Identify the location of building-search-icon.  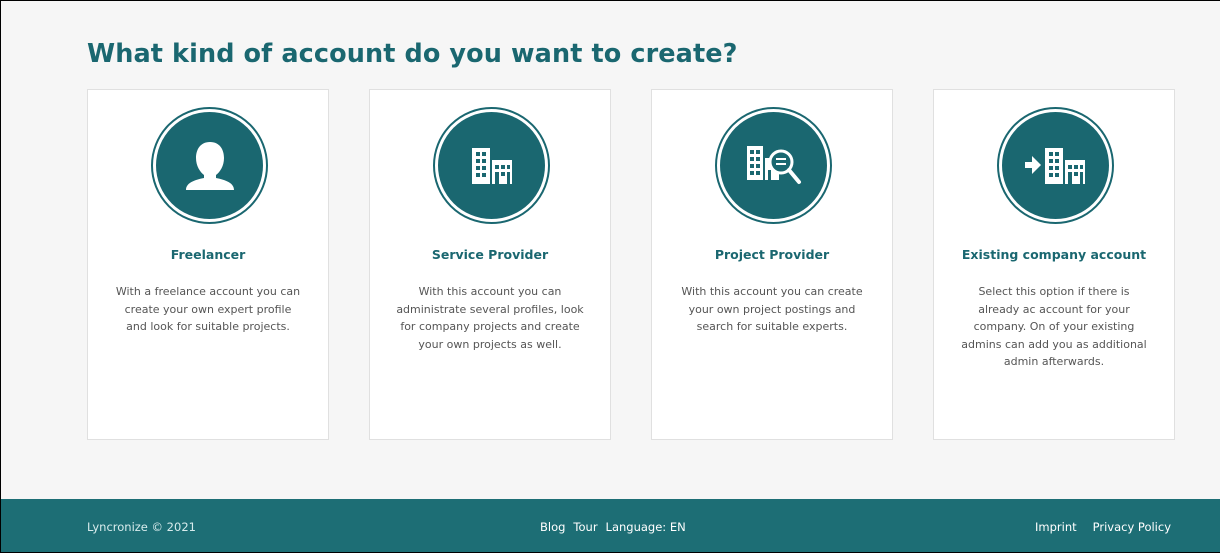
(773, 164).